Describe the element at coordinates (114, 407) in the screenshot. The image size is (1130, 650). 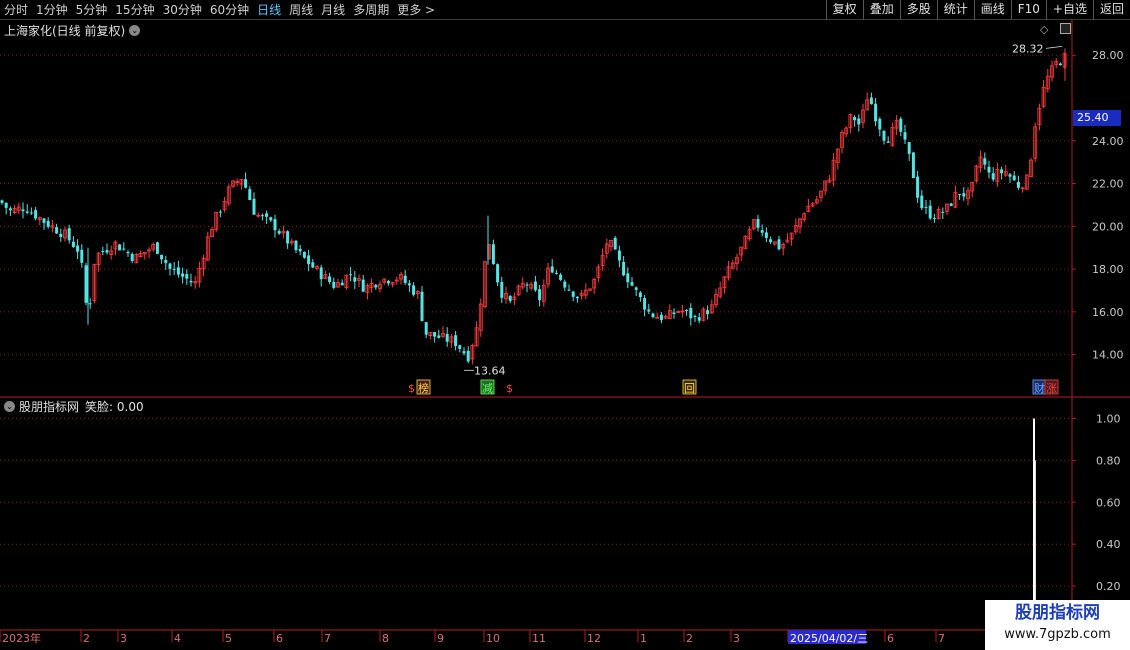
I see `indicator-value: 笑脸: 0.00` at that location.